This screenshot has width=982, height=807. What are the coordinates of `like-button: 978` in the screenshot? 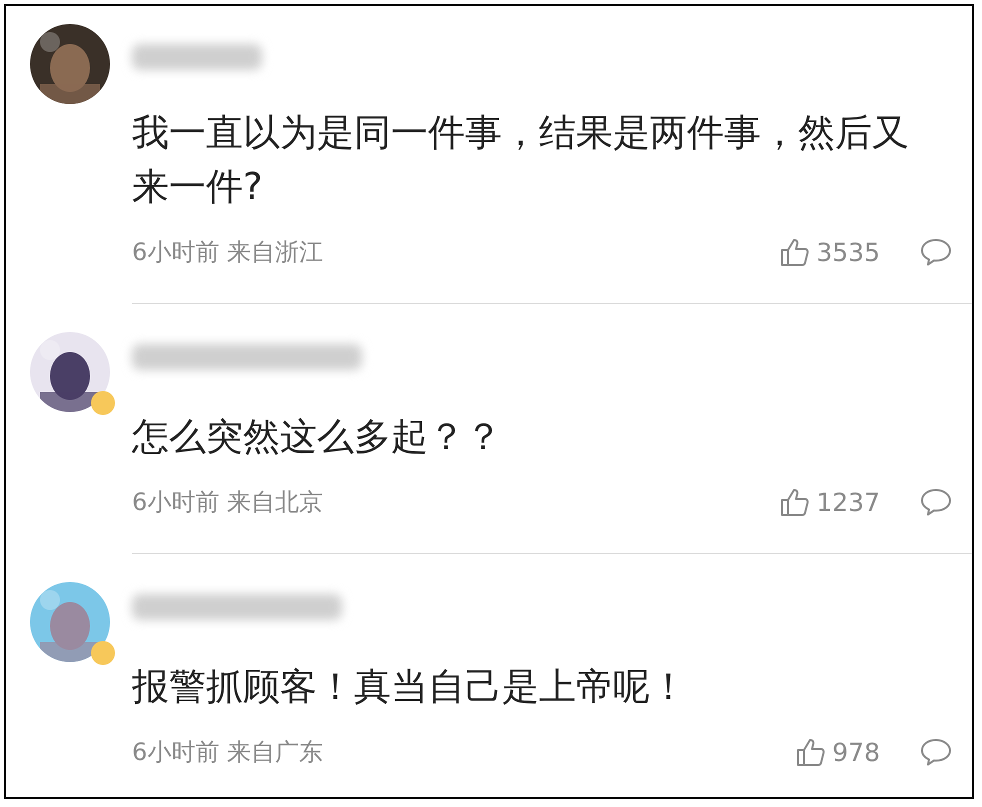 It's located at (838, 752).